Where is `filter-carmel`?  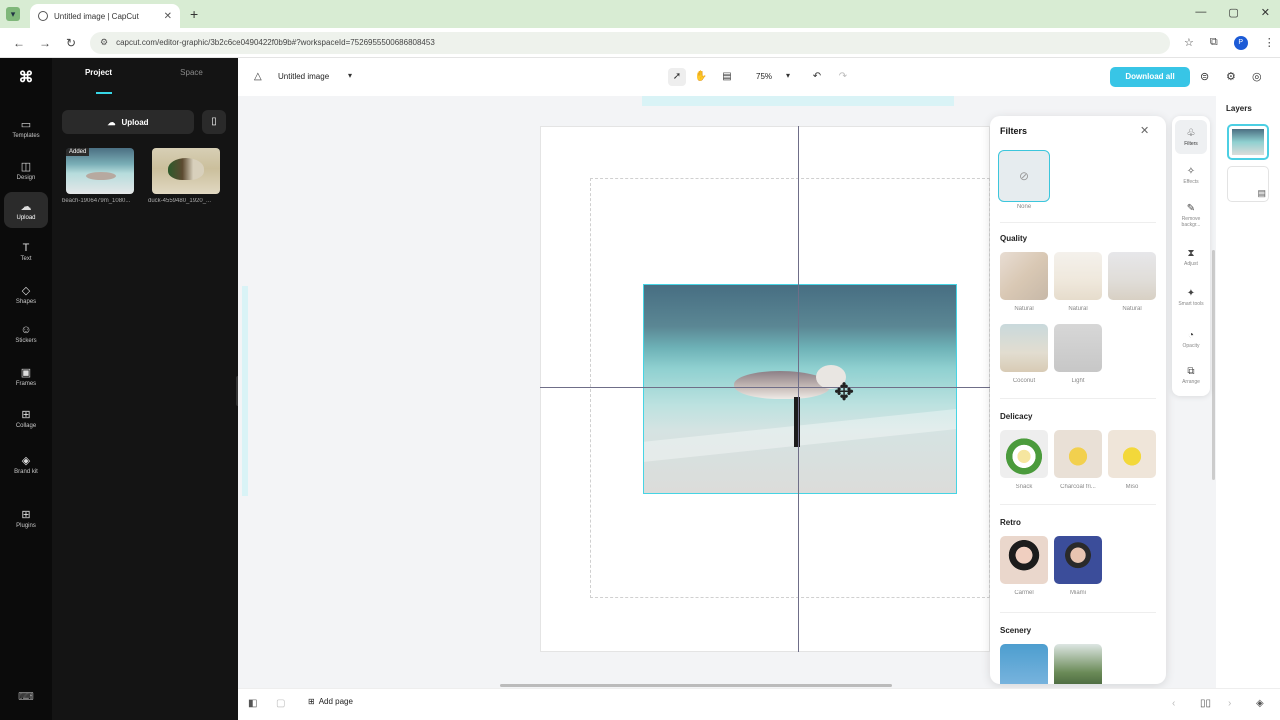 filter-carmel is located at coordinates (1024, 560).